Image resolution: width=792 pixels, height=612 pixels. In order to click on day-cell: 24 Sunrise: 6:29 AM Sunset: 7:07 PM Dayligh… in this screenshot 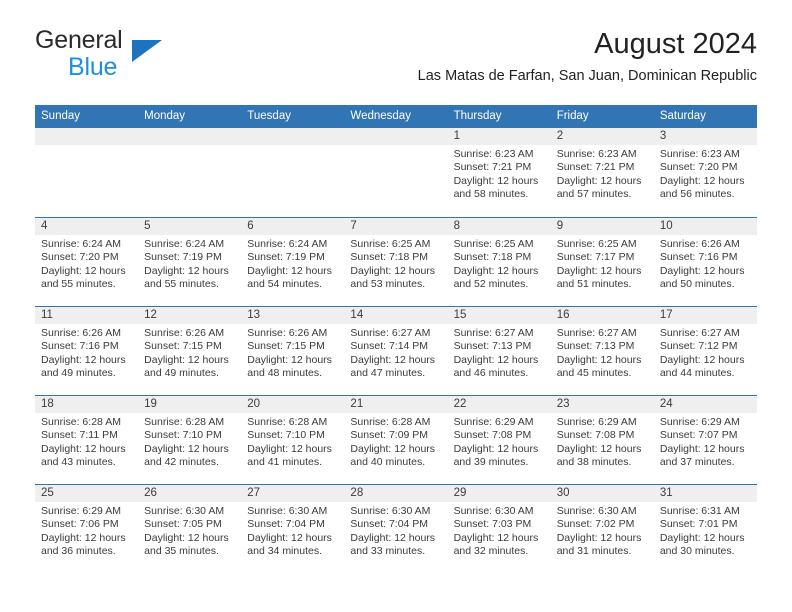, I will do `click(705, 440)`.